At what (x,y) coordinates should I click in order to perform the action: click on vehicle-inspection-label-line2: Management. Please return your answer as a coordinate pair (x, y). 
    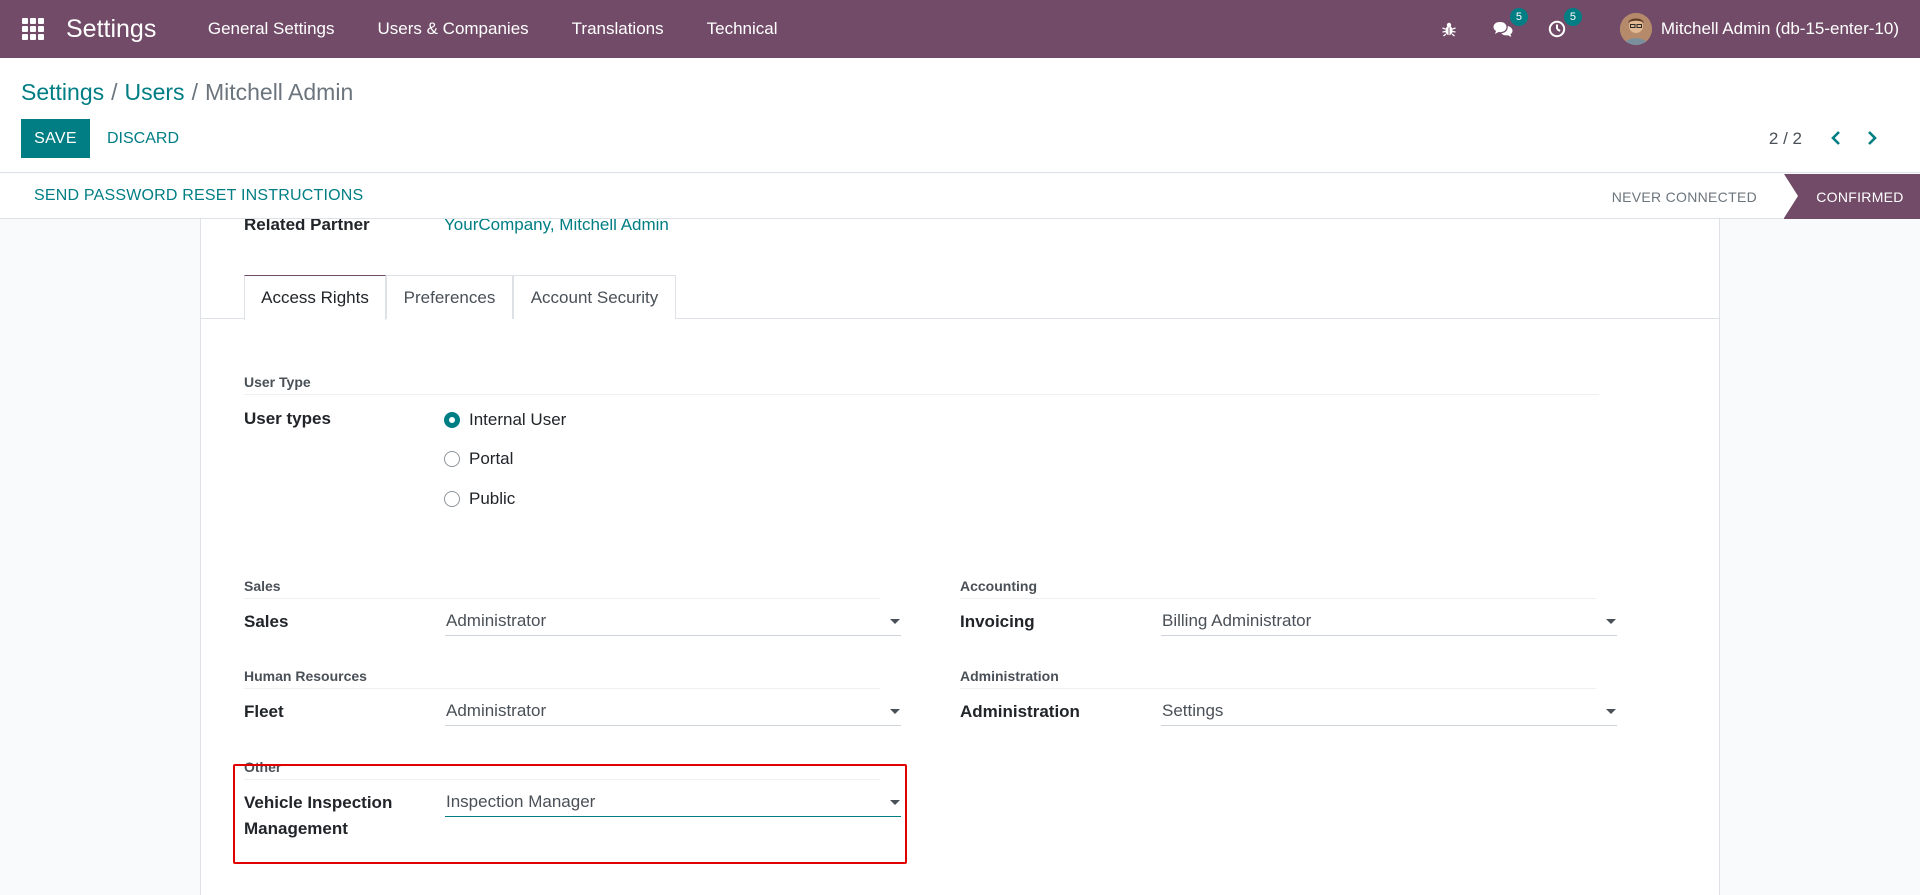
    Looking at the image, I should click on (296, 828).